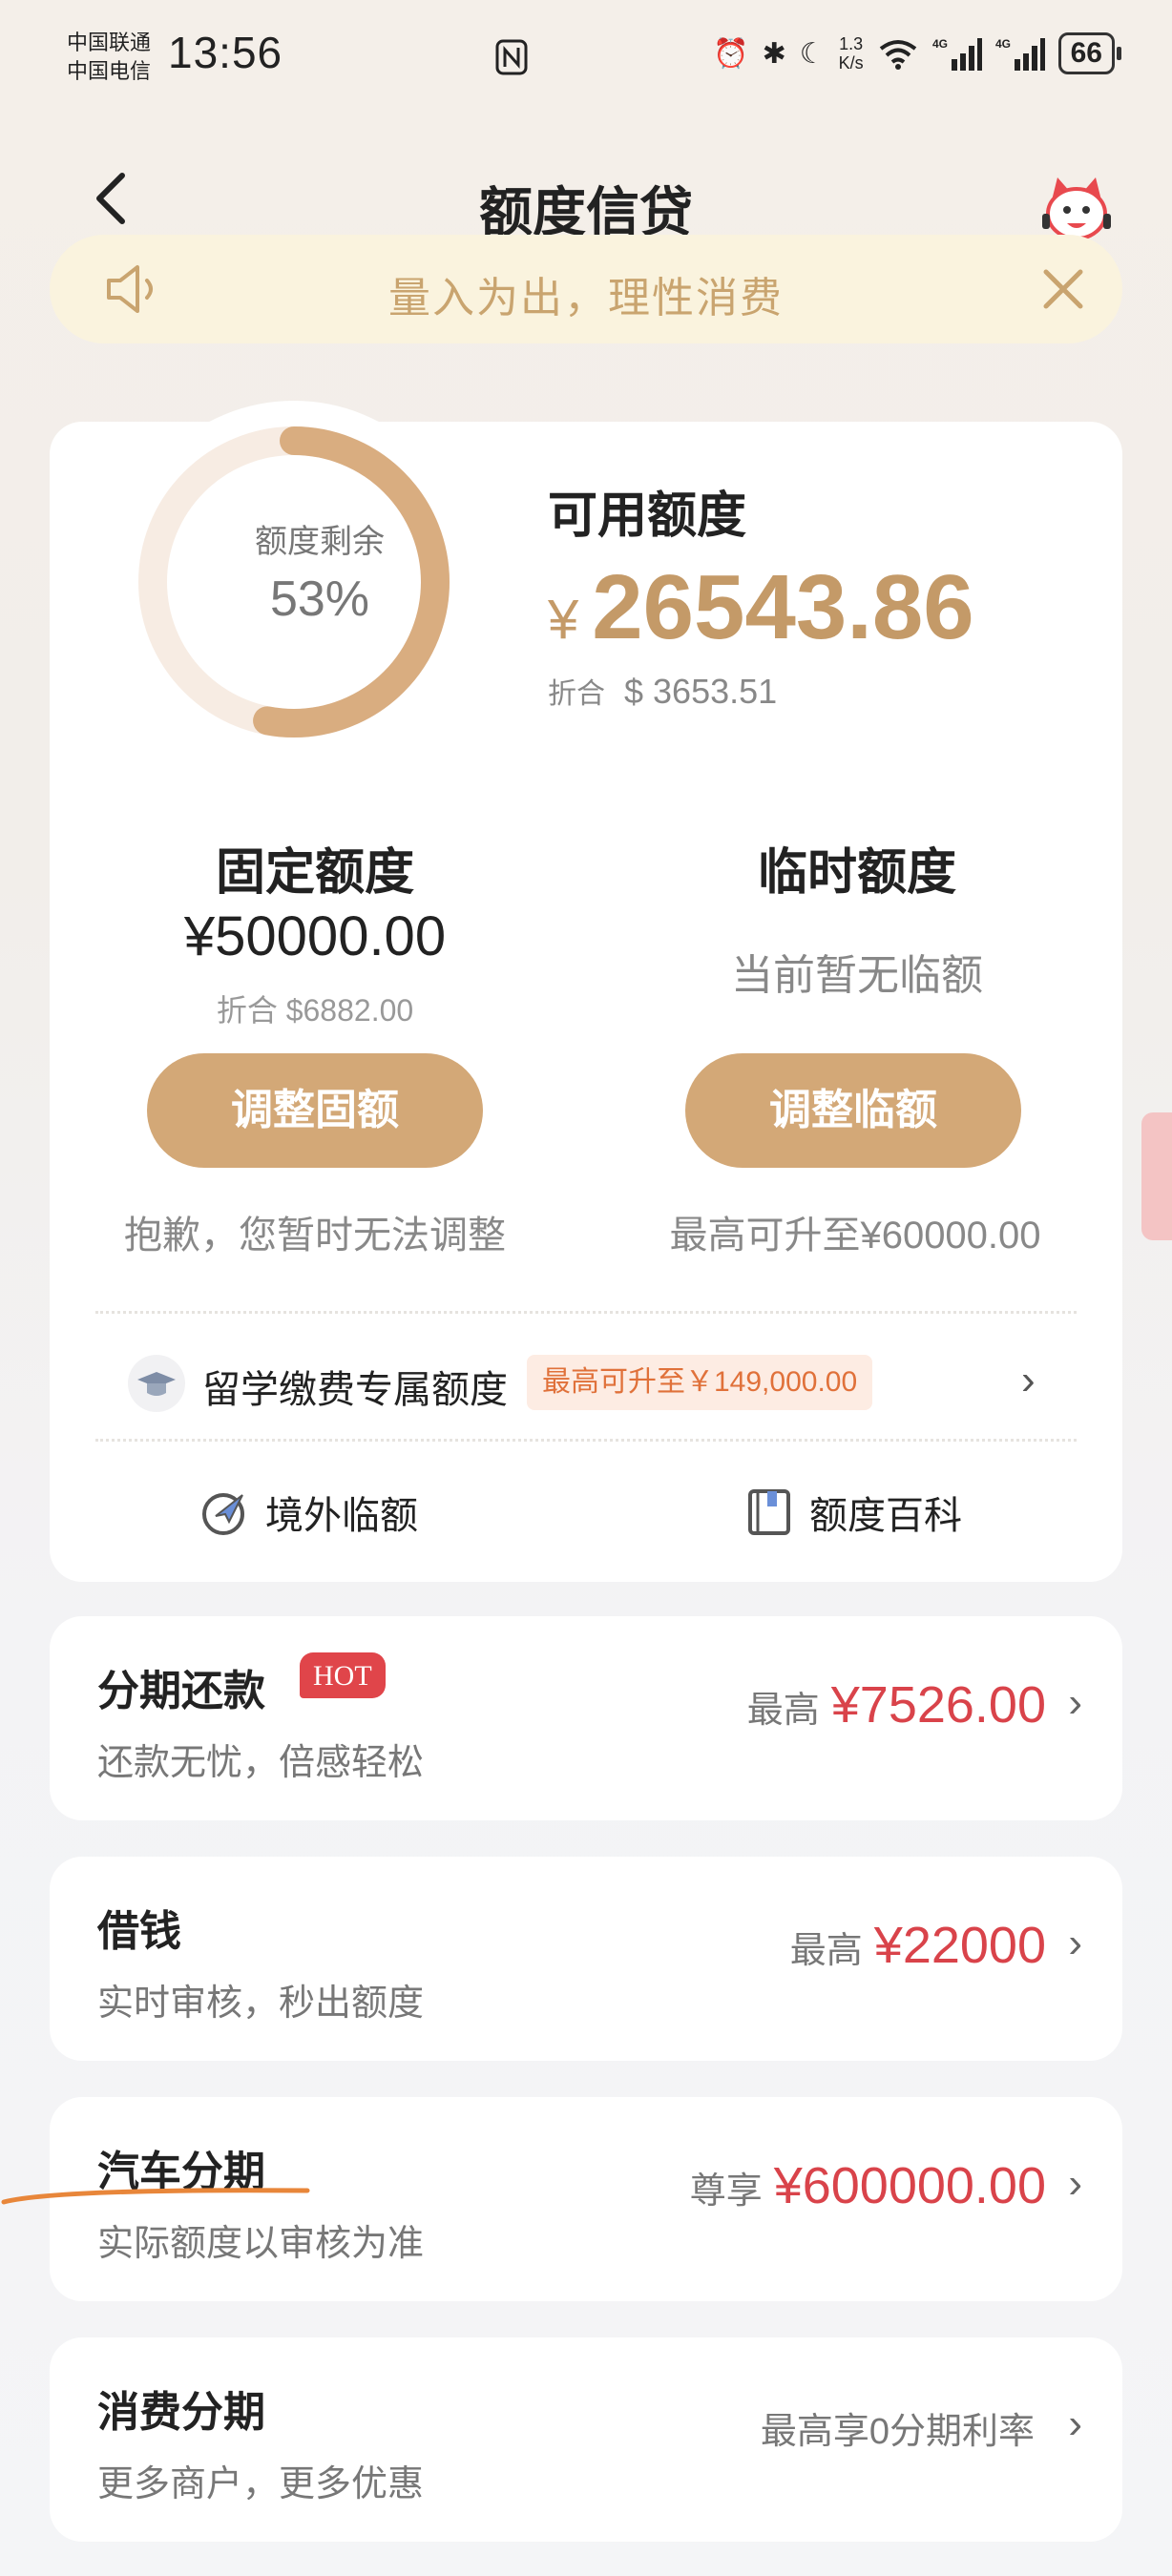 This screenshot has width=1172, height=2576. I want to click on study-text: 留学缴费专属额度, so click(355, 1390).